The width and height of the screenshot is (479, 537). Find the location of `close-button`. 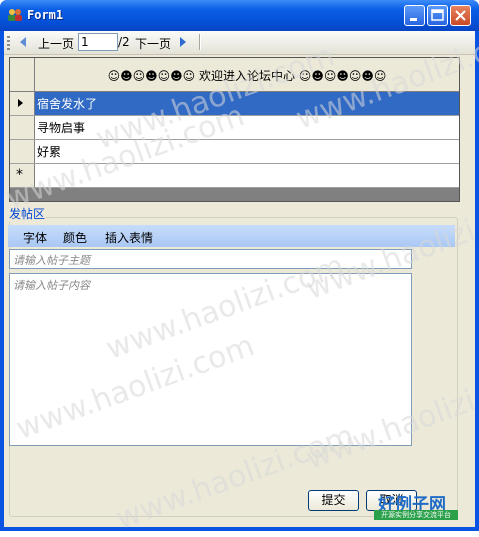

close-button is located at coordinates (460, 15).